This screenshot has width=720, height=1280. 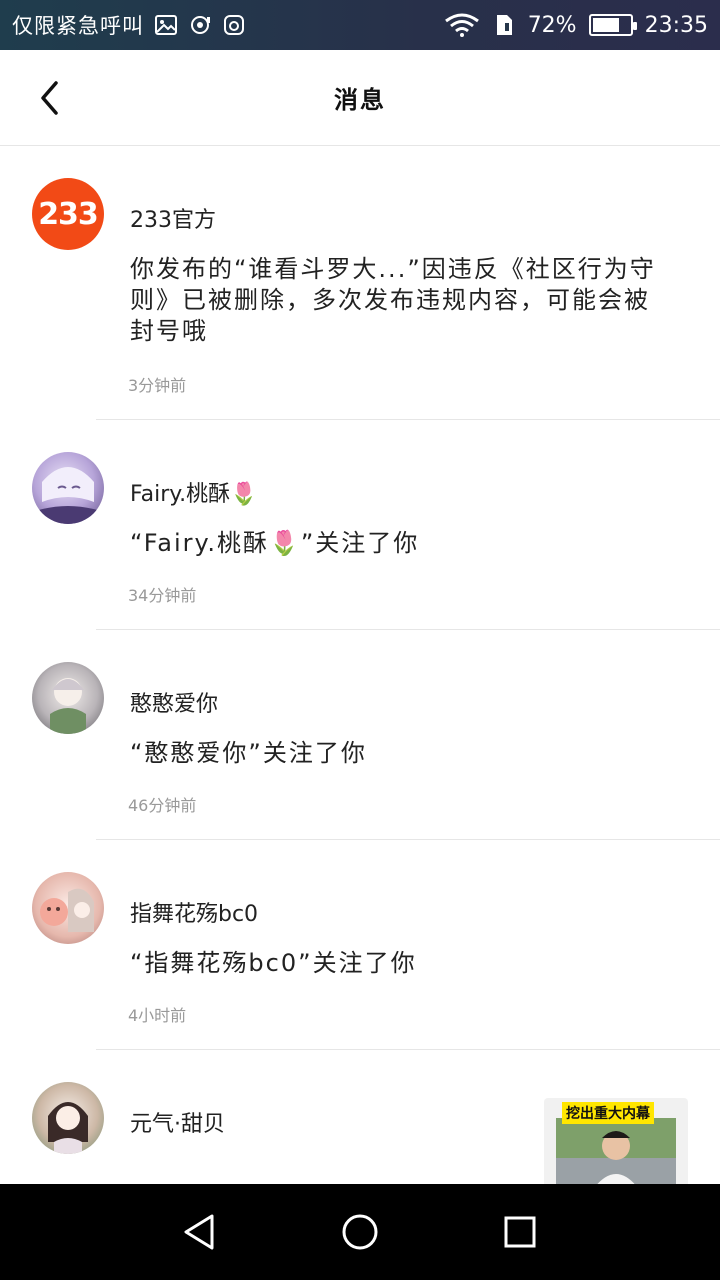 I want to click on status-bar: 仅限紧急呼叫 72% 23:35, so click(x=360, y=25).